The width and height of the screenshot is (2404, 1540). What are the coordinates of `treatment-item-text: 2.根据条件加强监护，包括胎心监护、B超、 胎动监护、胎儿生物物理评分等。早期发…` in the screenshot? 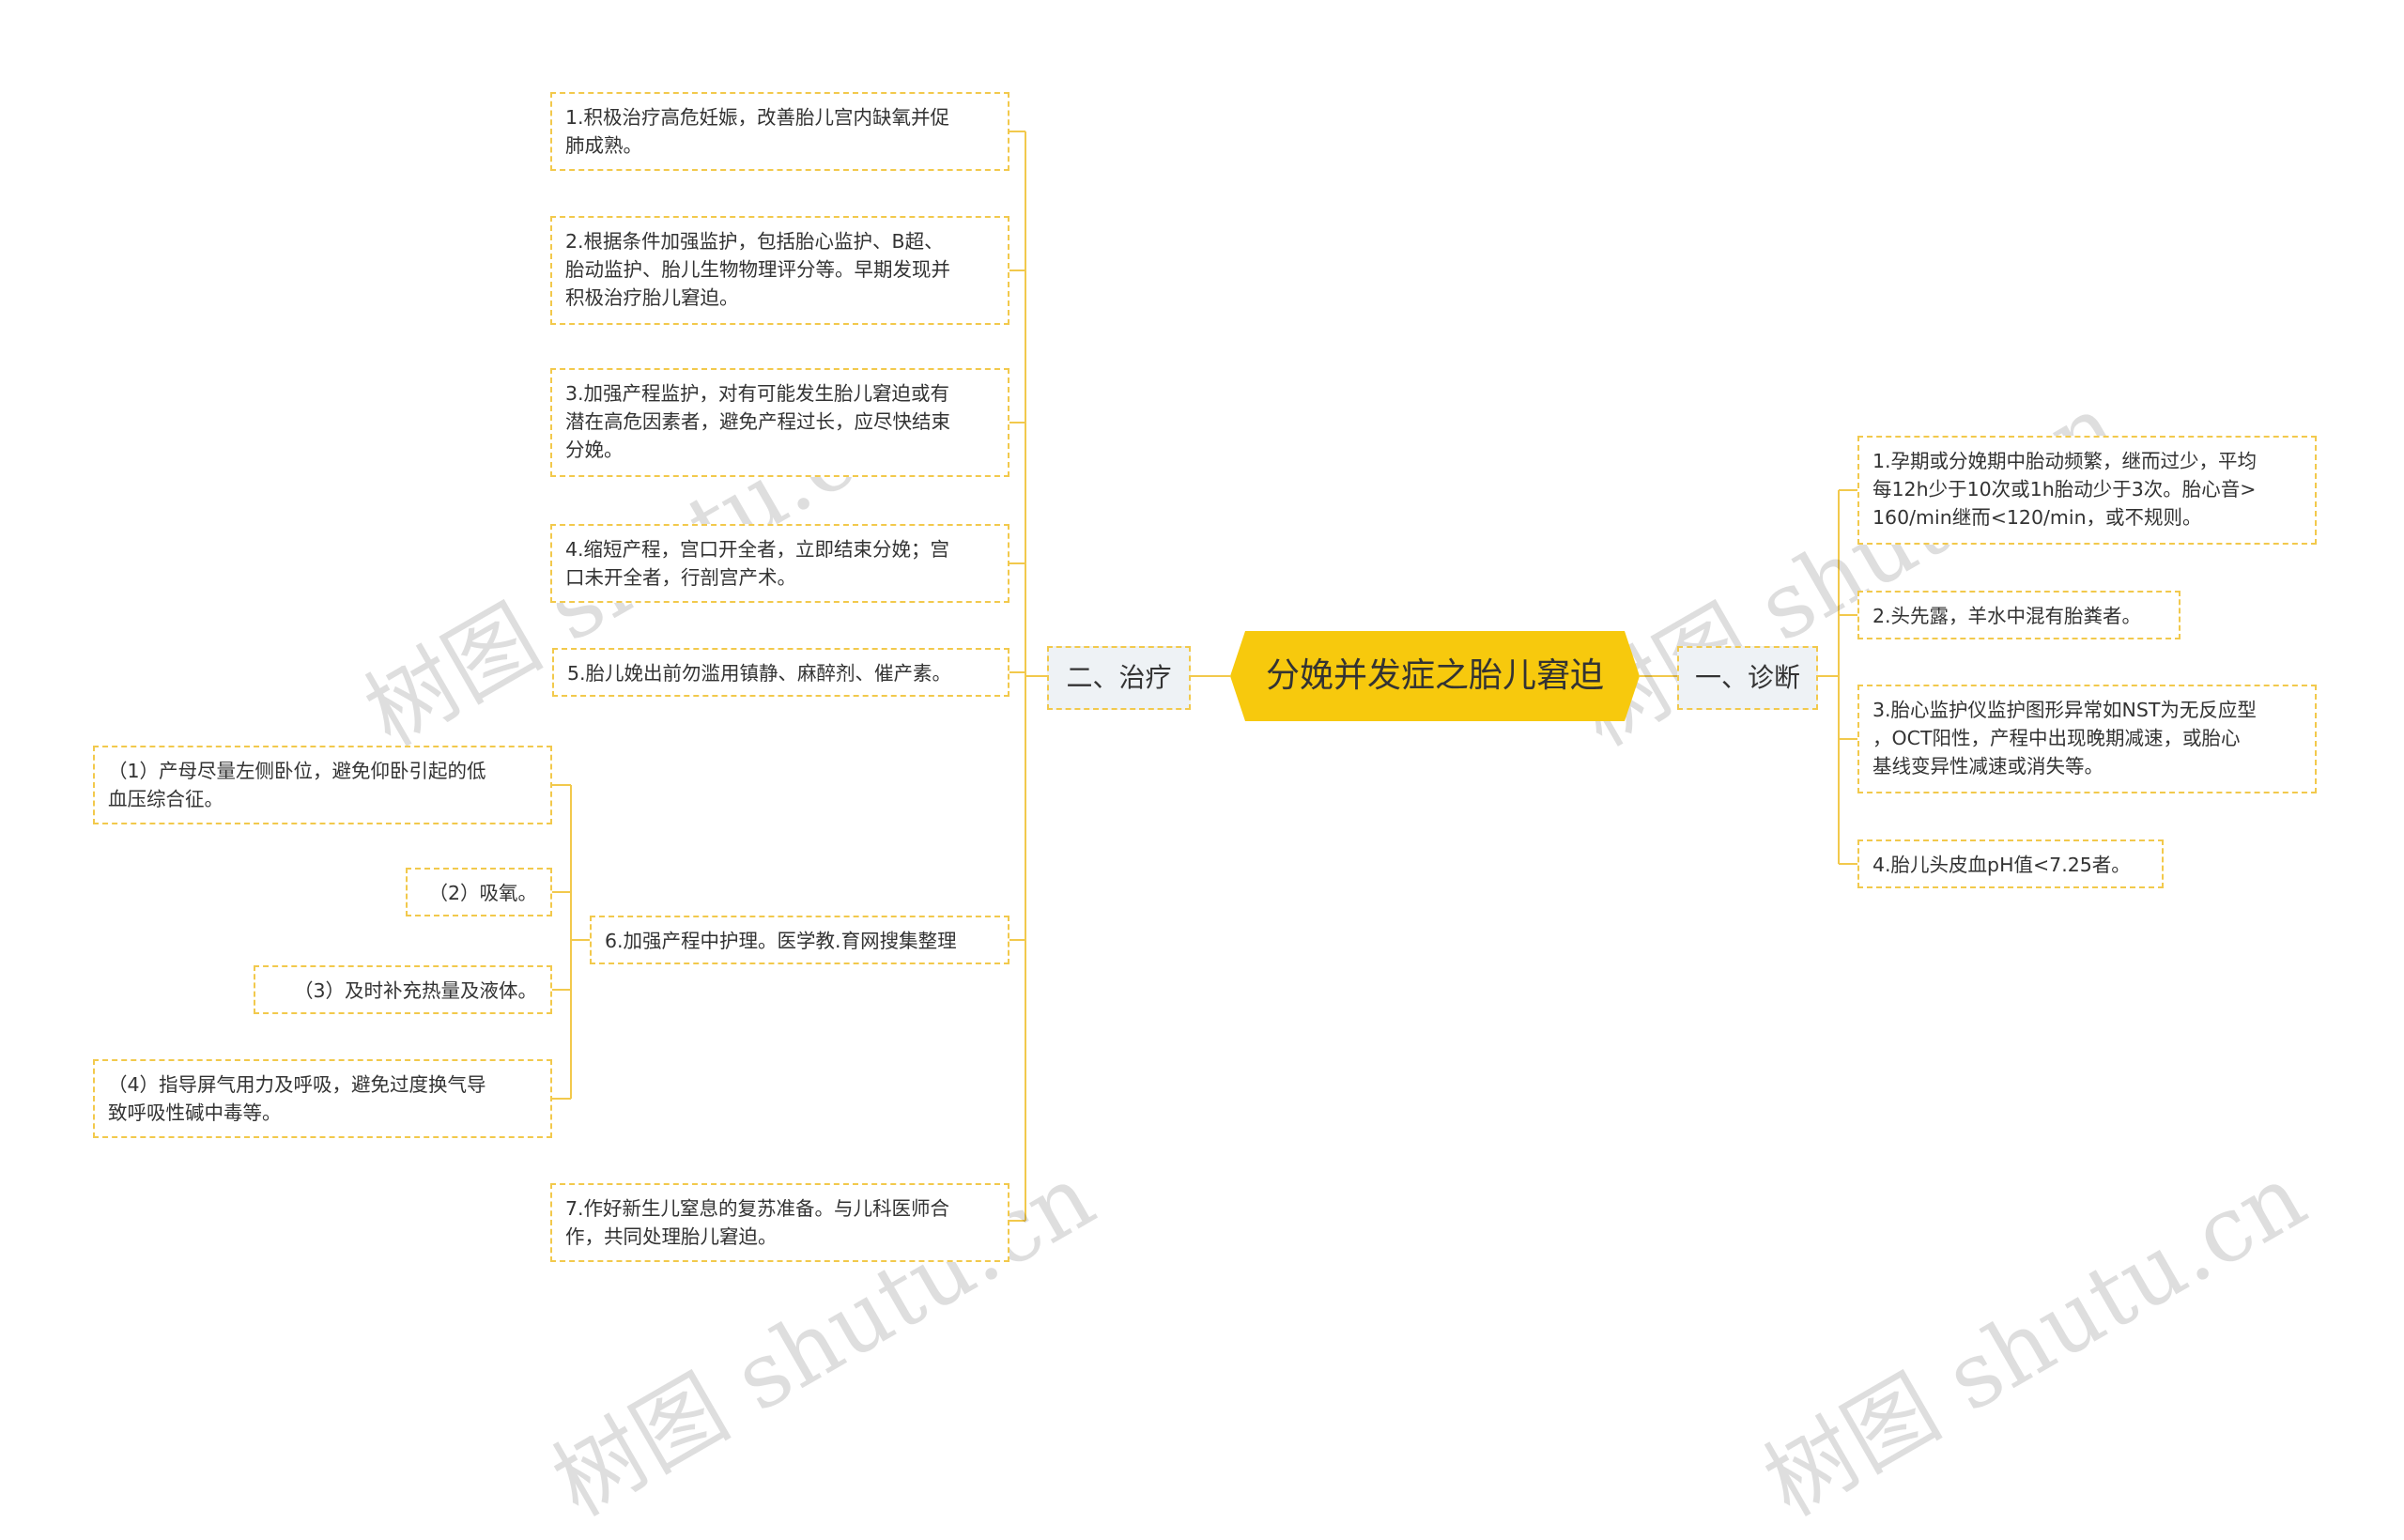 It's located at (757, 269).